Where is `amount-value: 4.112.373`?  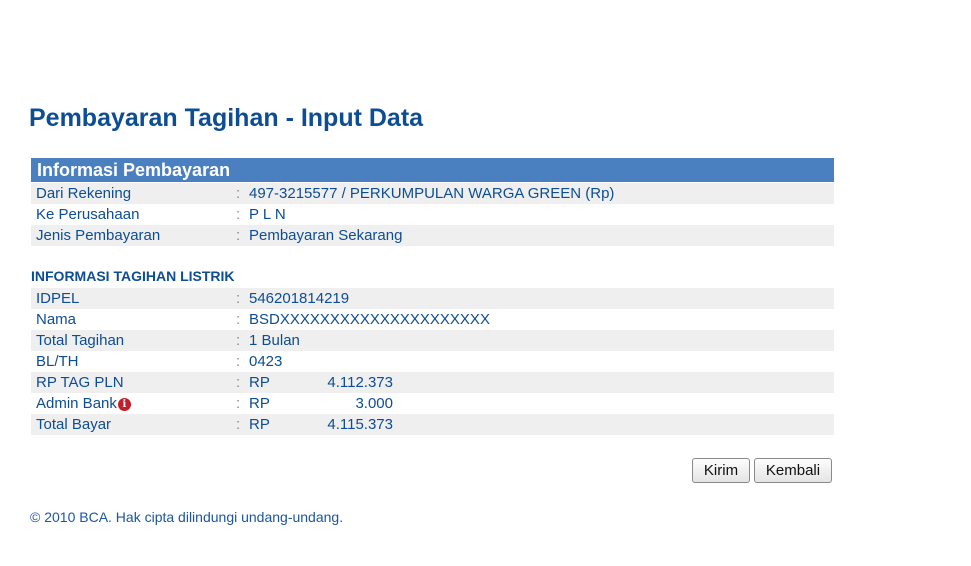
amount-value: 4.112.373 is located at coordinates (360, 382).